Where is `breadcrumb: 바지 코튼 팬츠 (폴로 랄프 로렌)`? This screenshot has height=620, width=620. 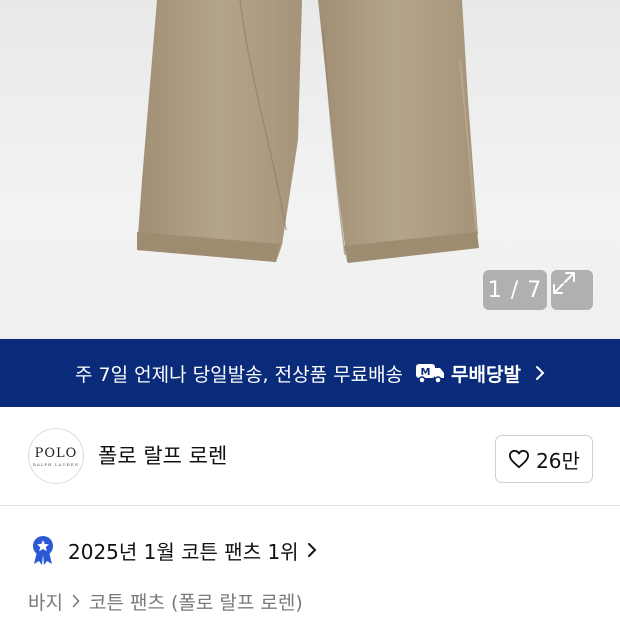
breadcrumb: 바지 코튼 팬츠 (폴로 랄프 로렌) is located at coordinates (165, 601).